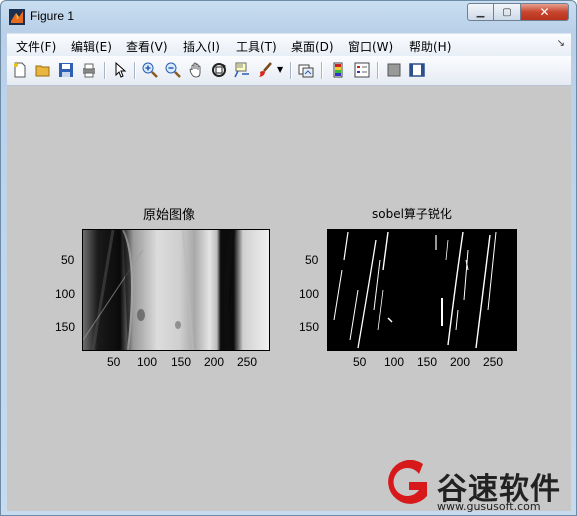 This screenshot has width=577, height=516. What do you see at coordinates (312, 46) in the screenshot?
I see `menu-desktop: 桌面(D)` at bounding box center [312, 46].